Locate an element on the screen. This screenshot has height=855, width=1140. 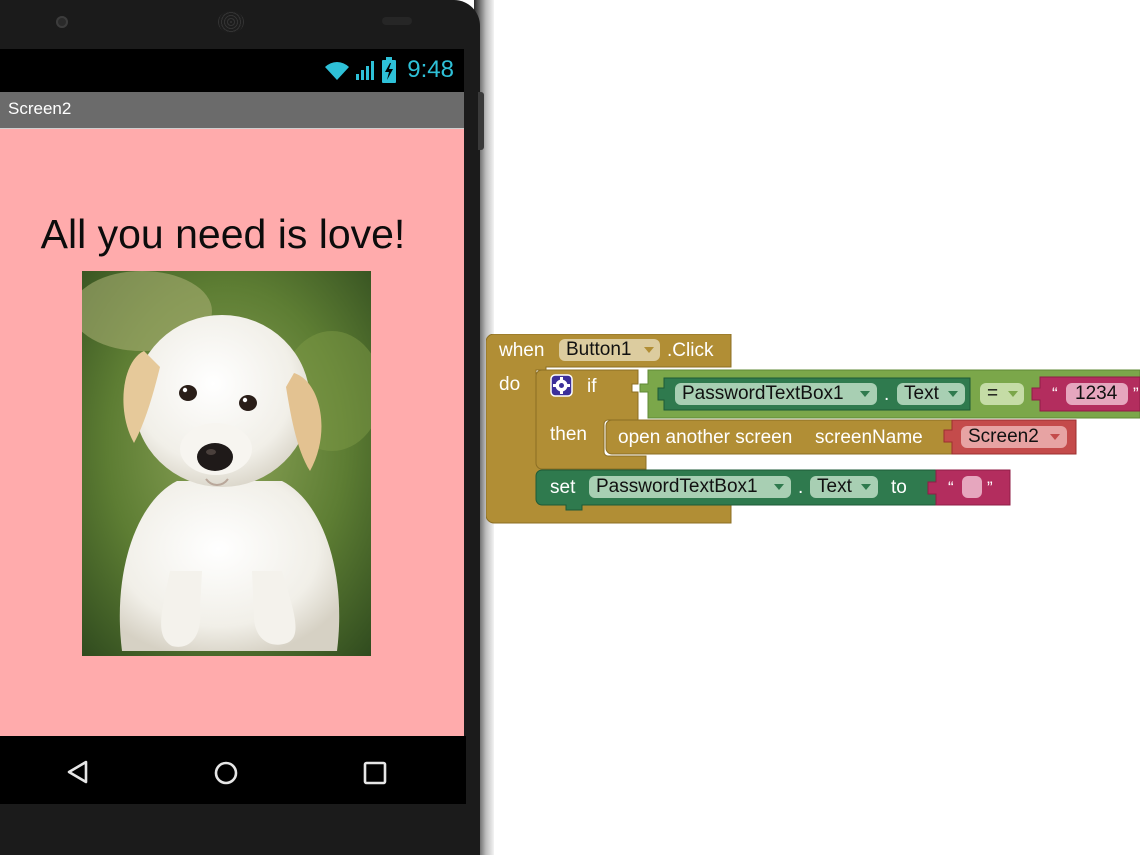
status-icons: 9:48 is located at coordinates (388, 70).